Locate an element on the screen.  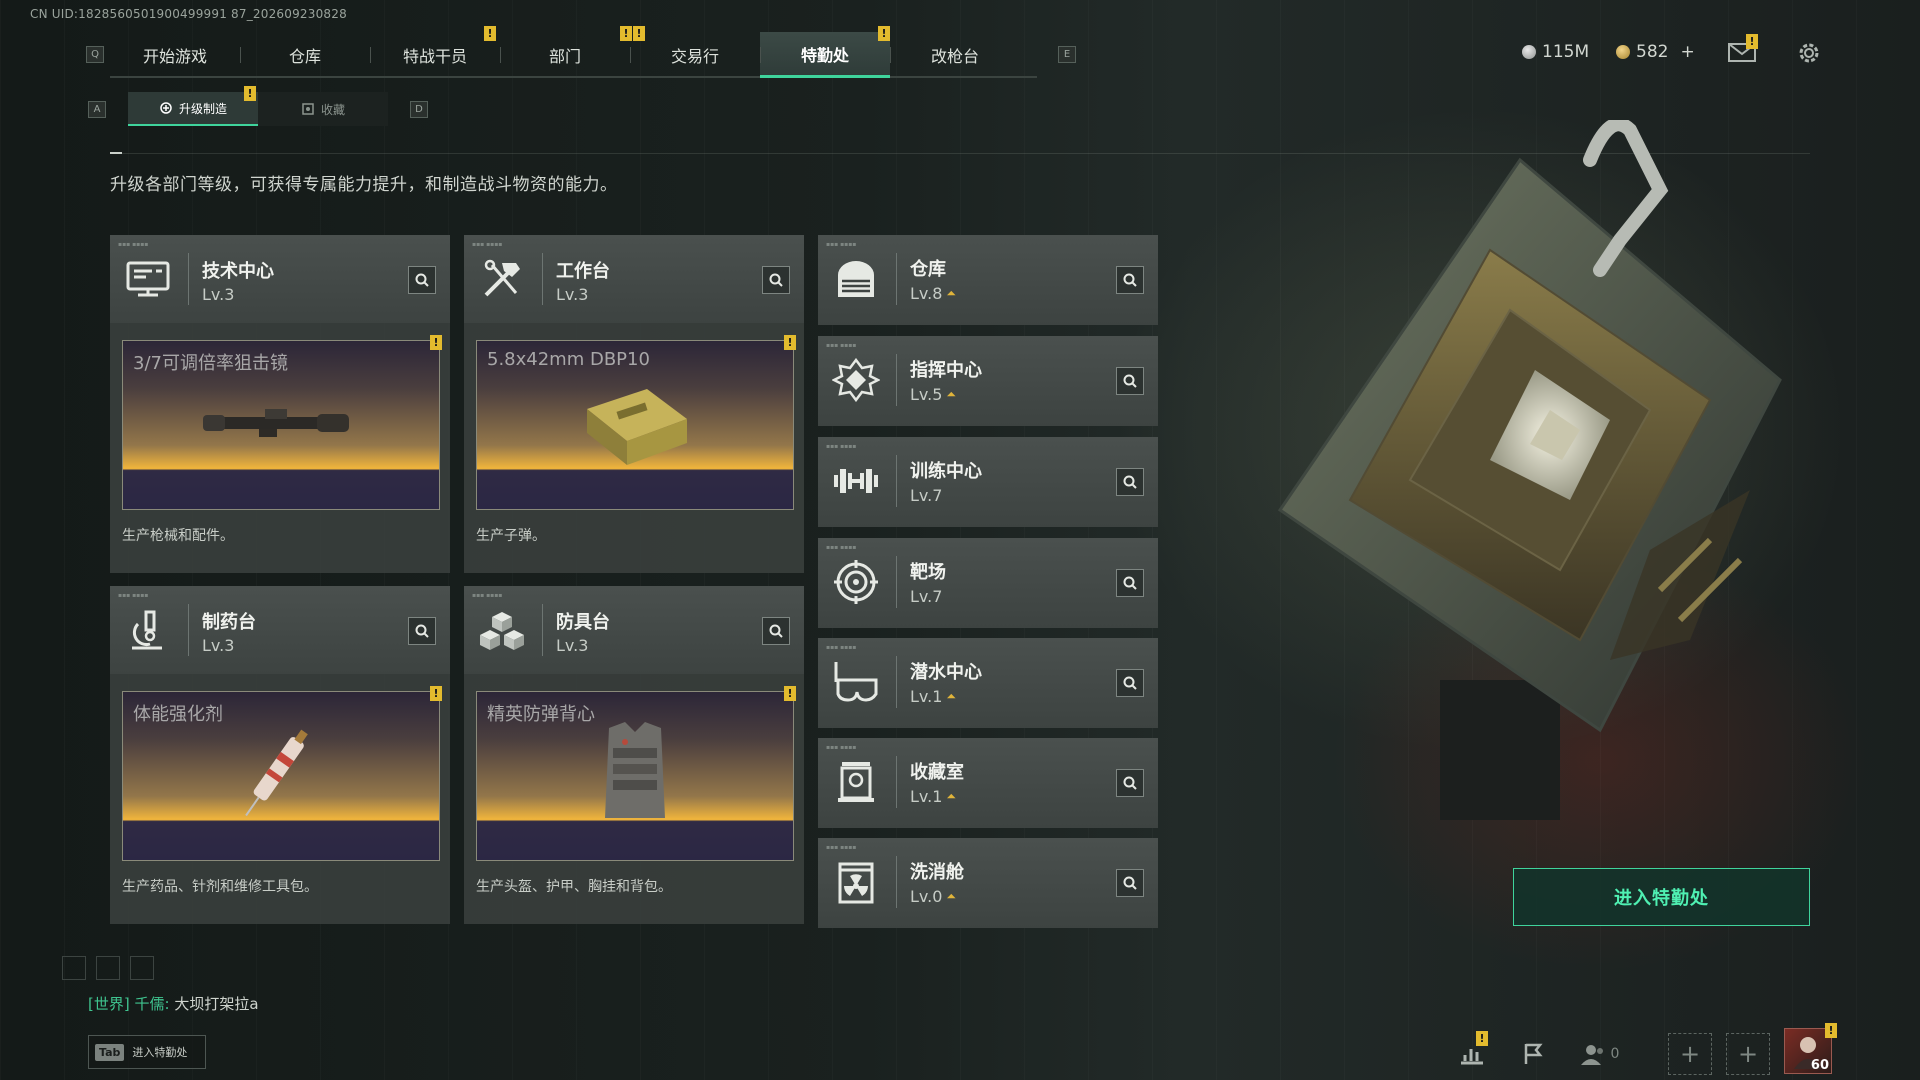
gold-amount: 582 is located at coordinates (1652, 52).